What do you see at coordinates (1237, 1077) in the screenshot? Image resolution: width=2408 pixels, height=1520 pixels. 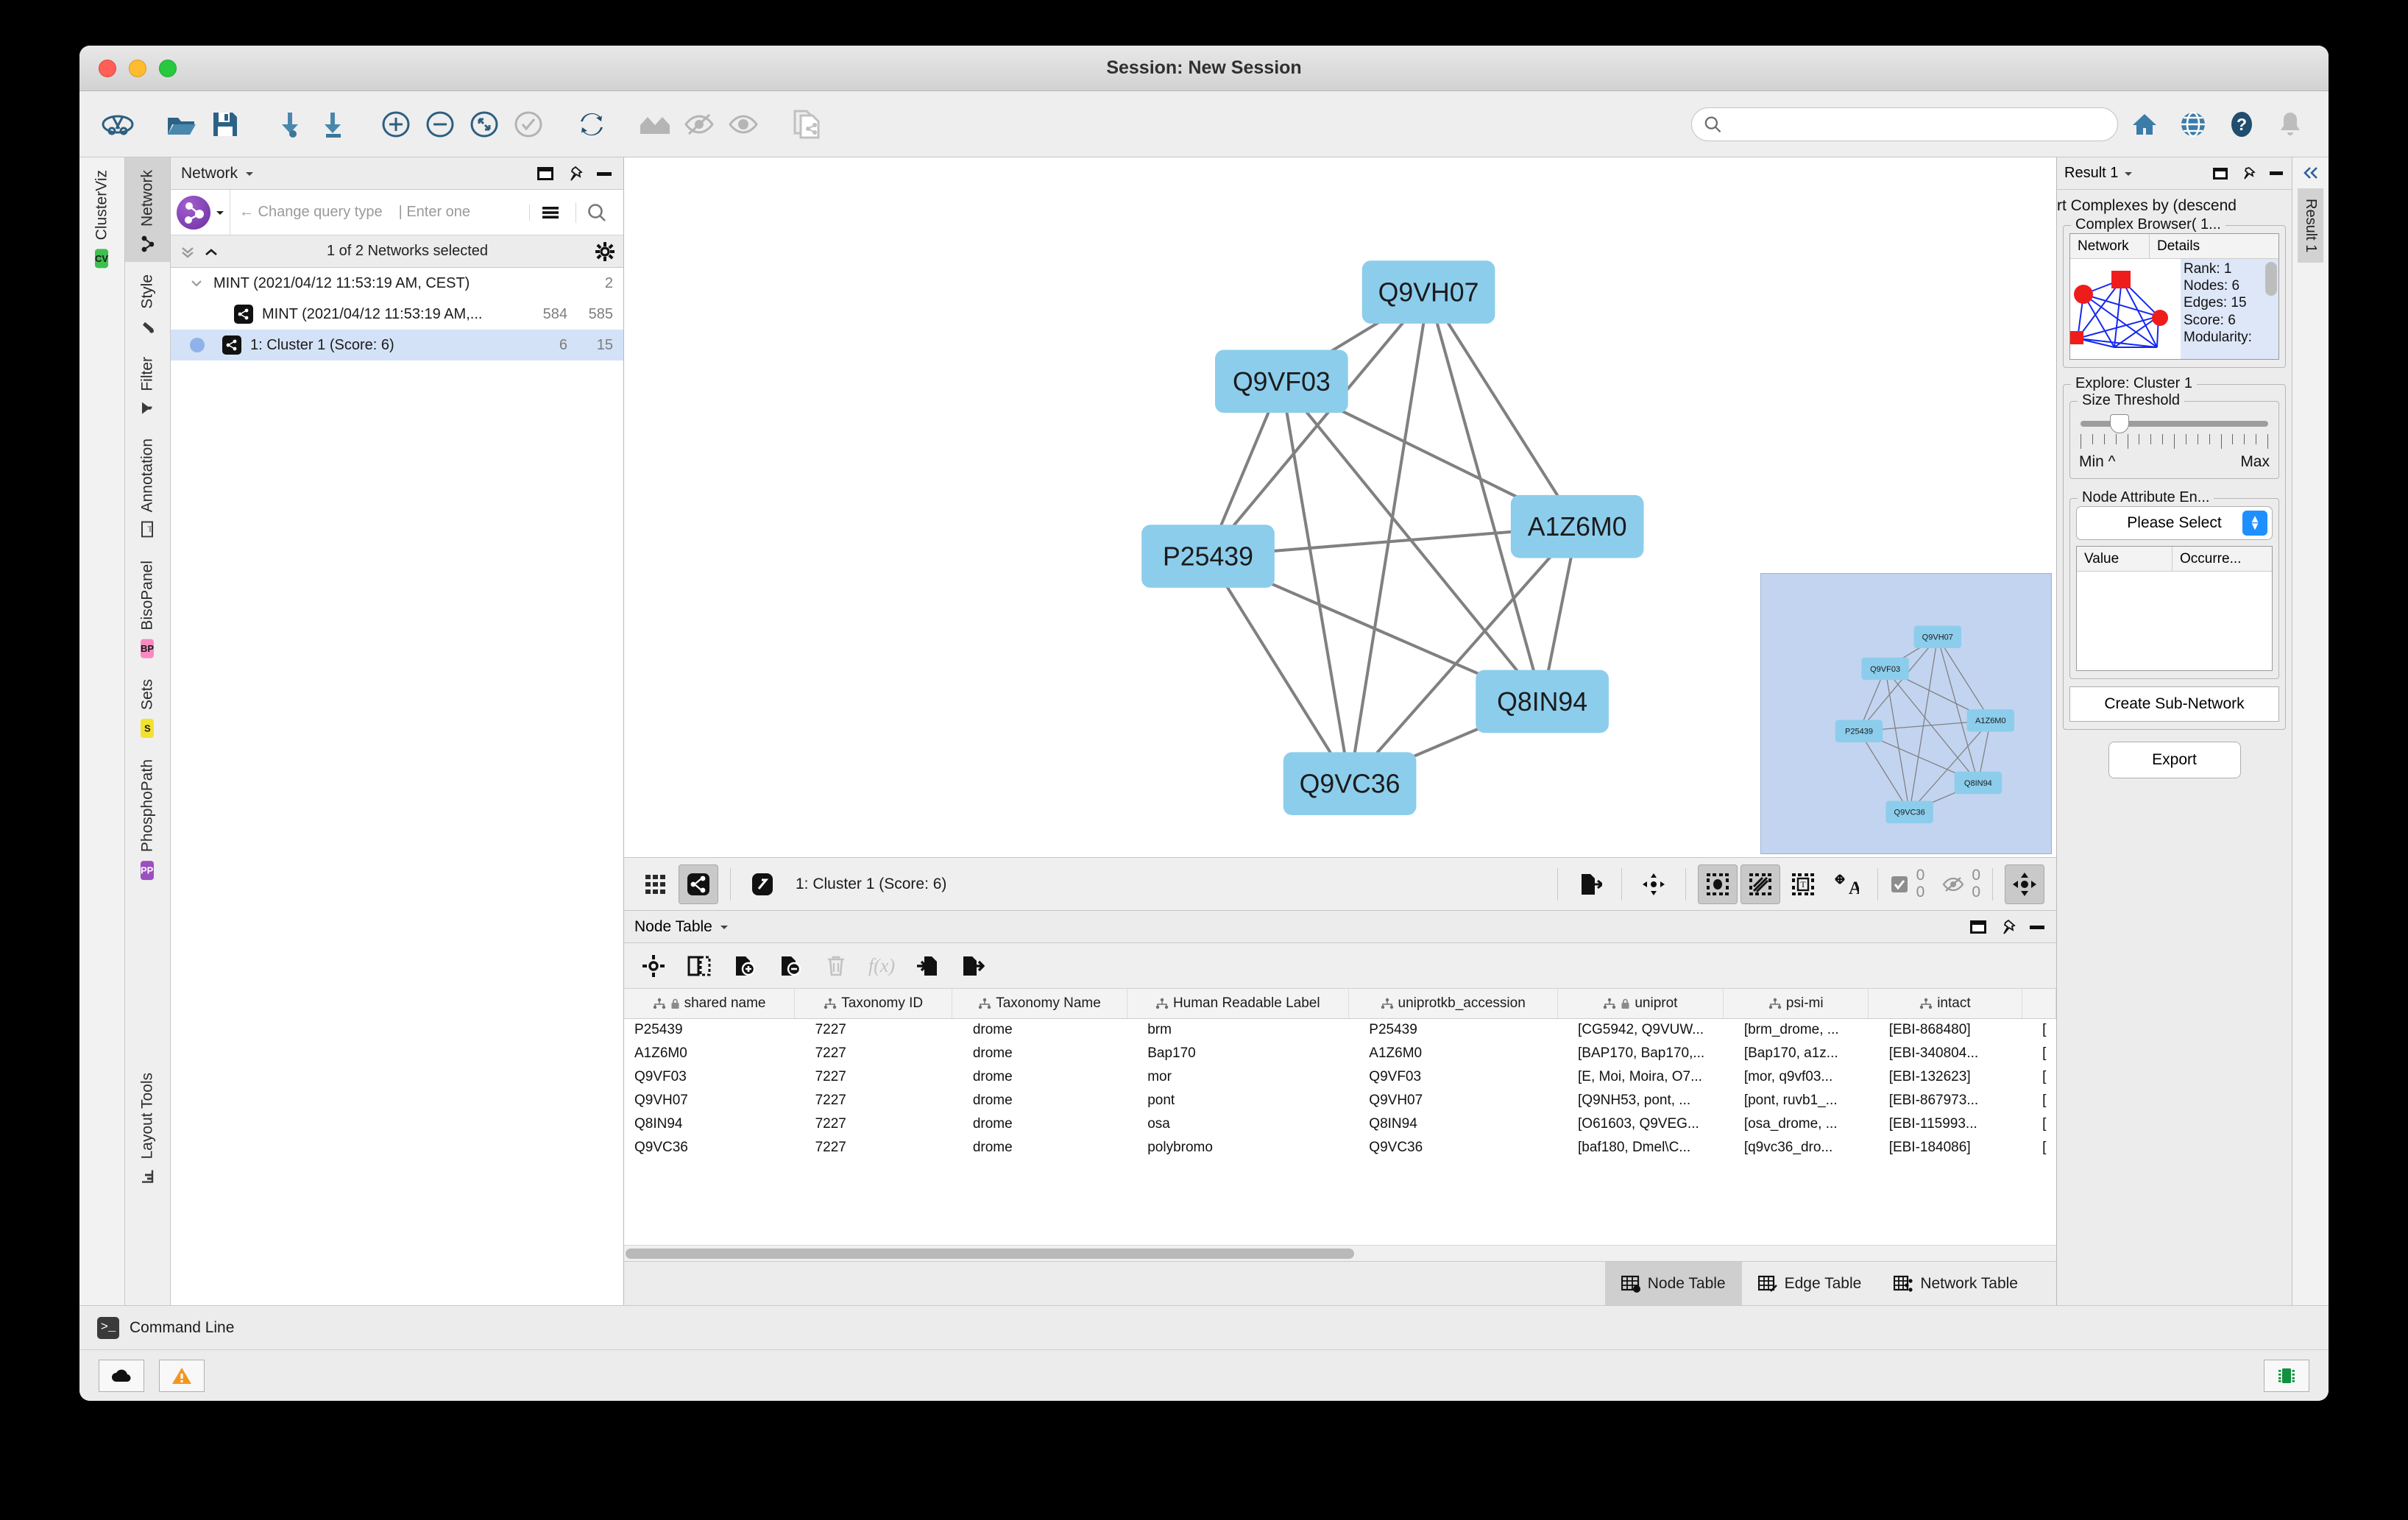 I see `table-cell: mor` at bounding box center [1237, 1077].